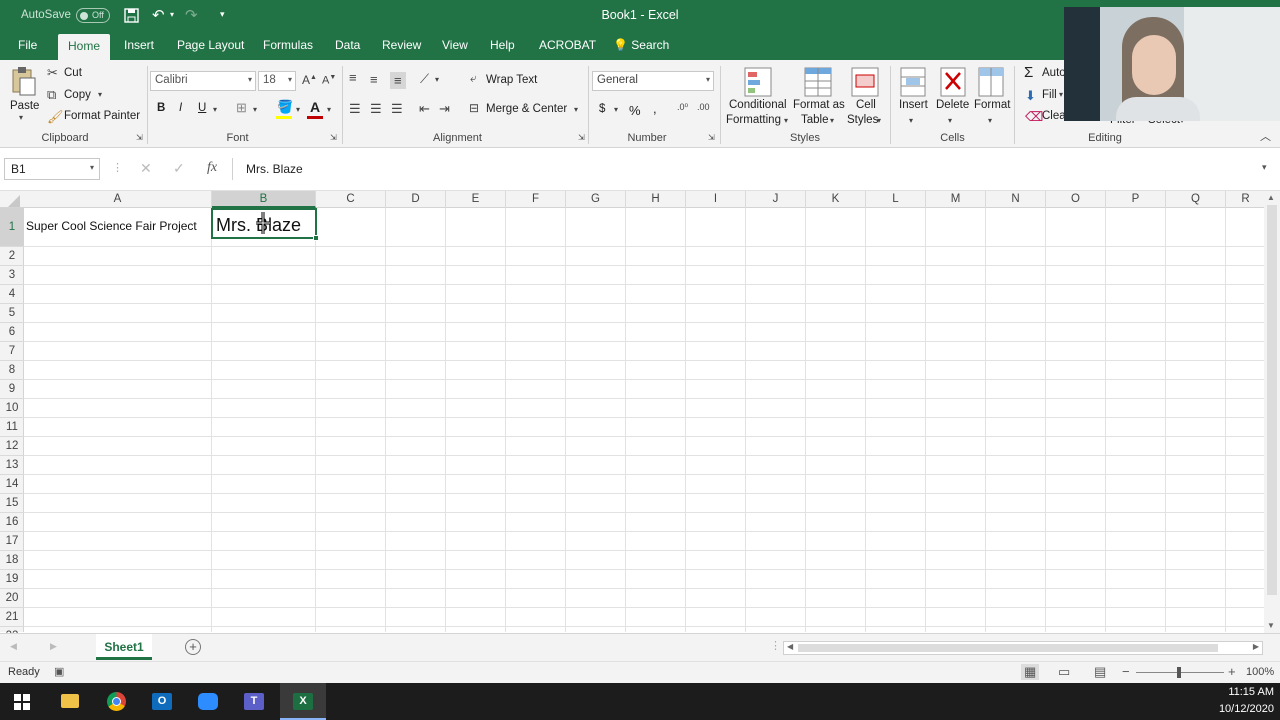 Image resolution: width=1280 pixels, height=720 pixels. Describe the element at coordinates (12, 408) in the screenshot. I see `row-header-10: 10` at that location.